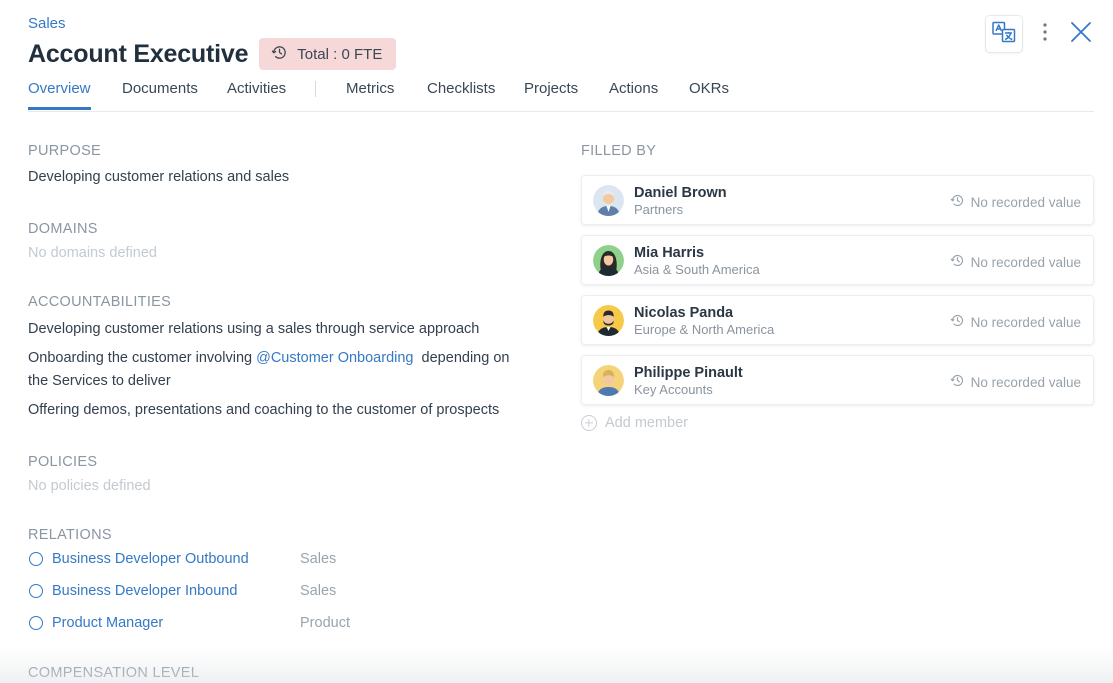 The height and width of the screenshot is (683, 1113). Describe the element at coordinates (340, 54) in the screenshot. I see `fte-badge-label: Total : 0 FTE` at that location.